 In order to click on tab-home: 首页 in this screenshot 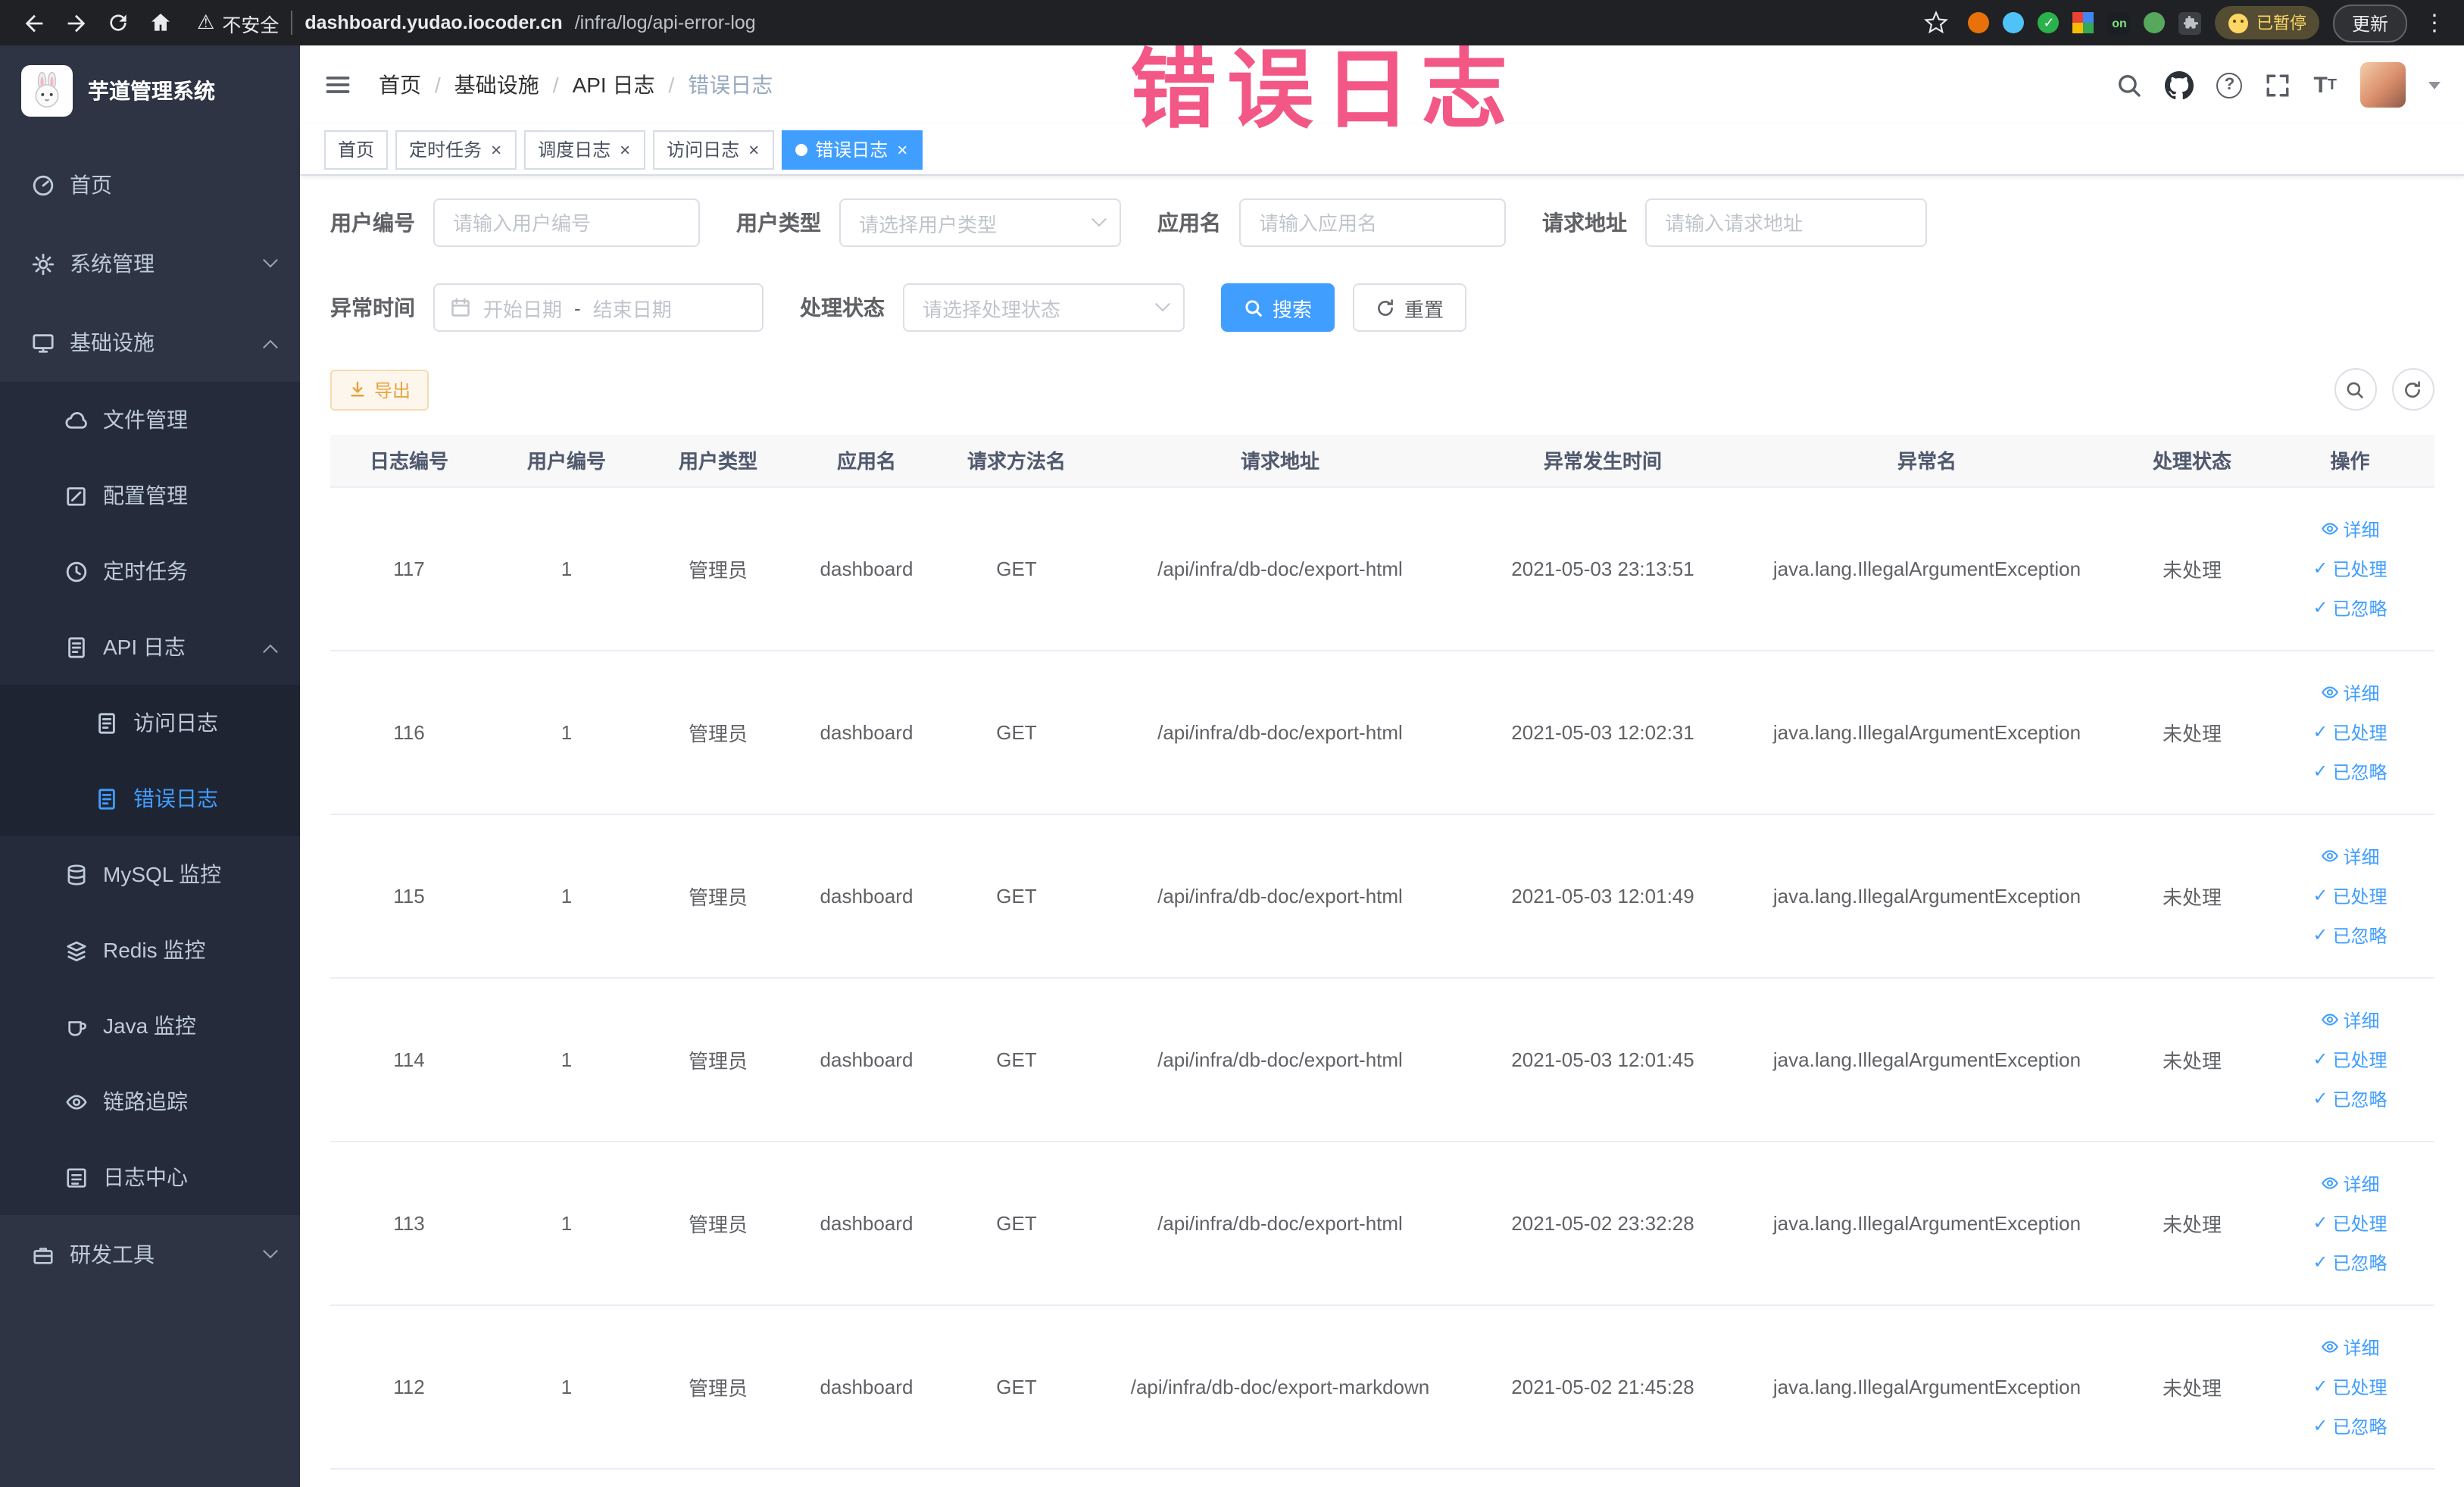, I will do `click(356, 149)`.